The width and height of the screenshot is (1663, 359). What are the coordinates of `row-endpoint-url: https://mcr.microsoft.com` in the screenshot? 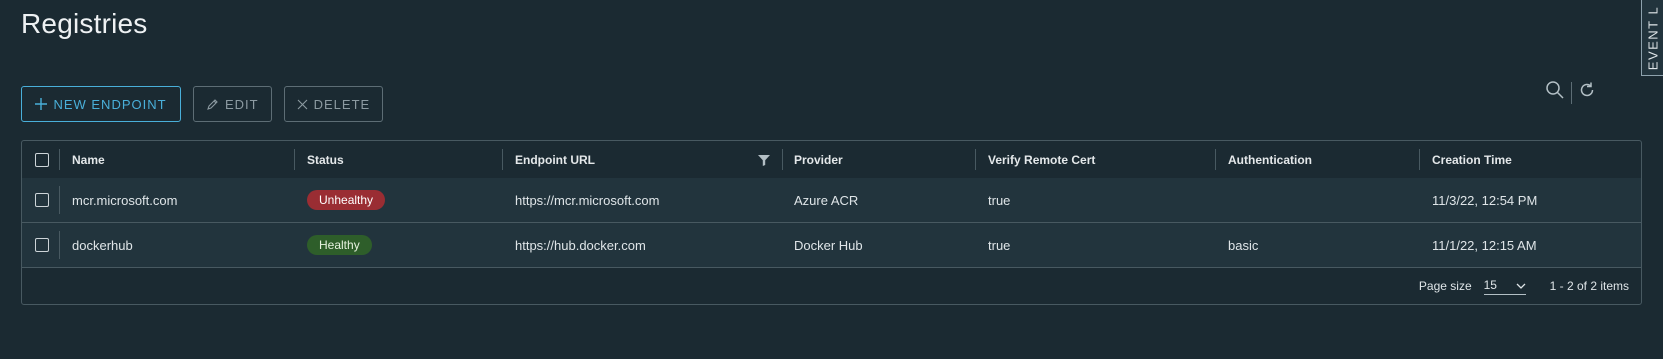 It's located at (587, 200).